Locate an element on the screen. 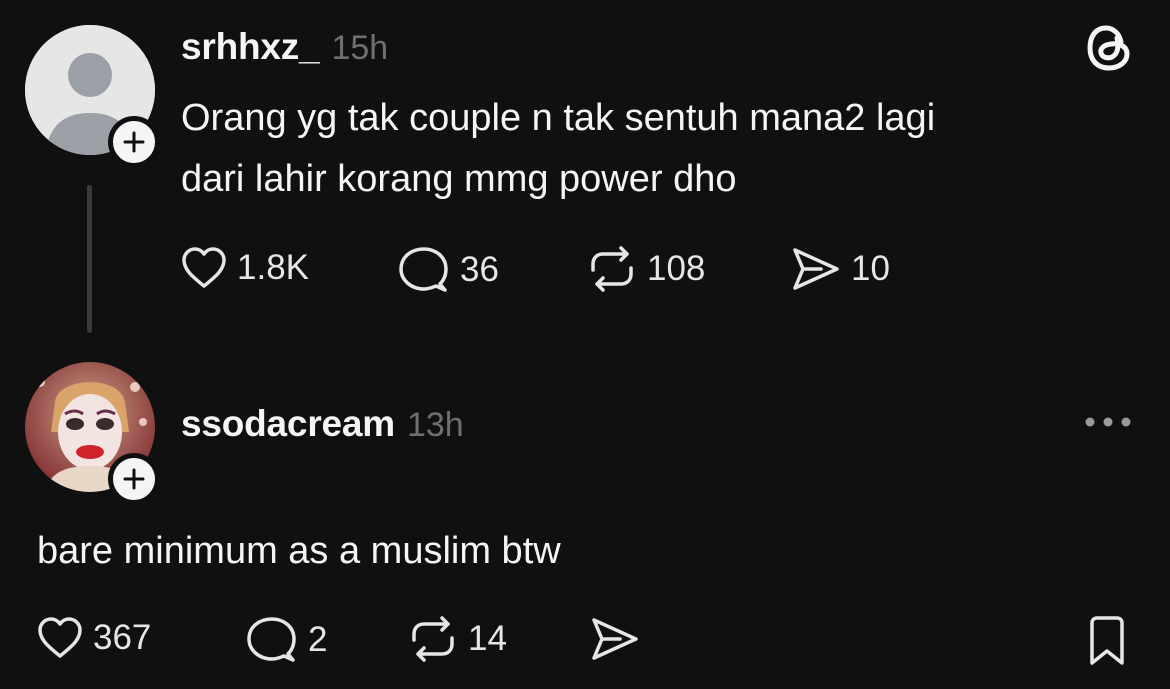  reply-comment-count: 2 is located at coordinates (318, 639).